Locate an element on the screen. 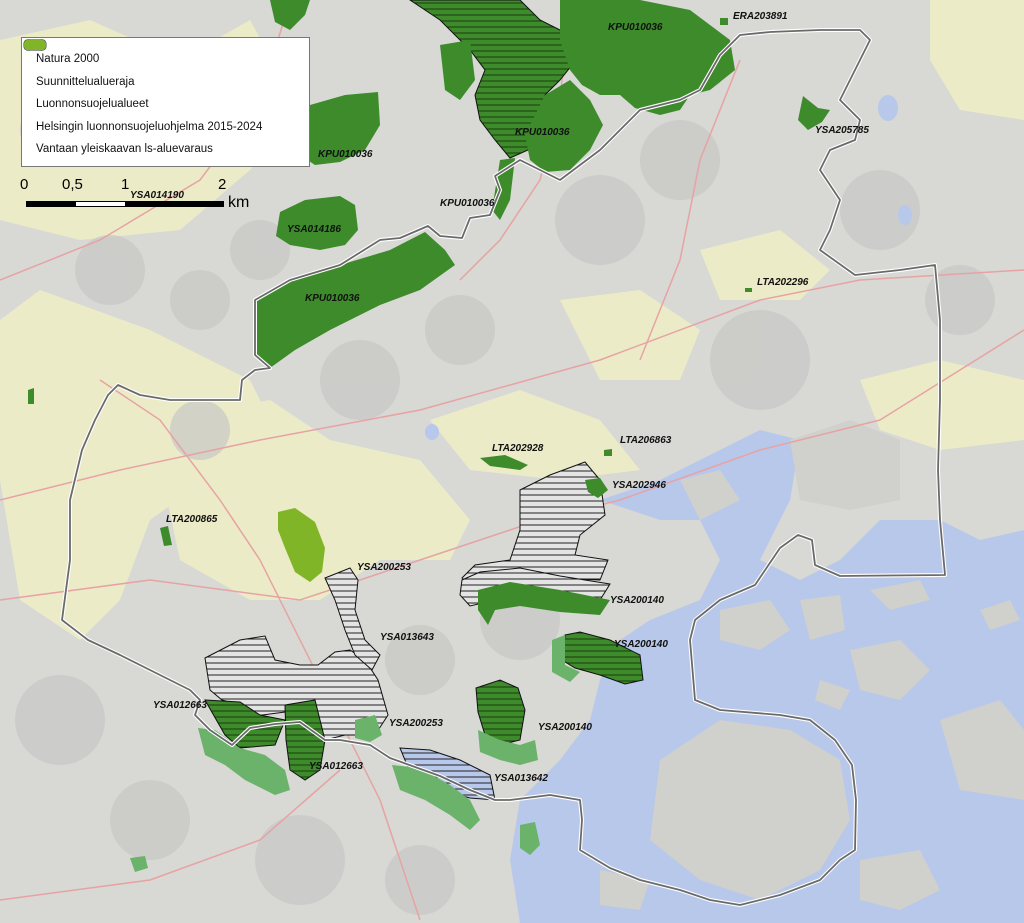 The image size is (1024, 923). legend-label: Suunnittelualueraja is located at coordinates (85, 81).